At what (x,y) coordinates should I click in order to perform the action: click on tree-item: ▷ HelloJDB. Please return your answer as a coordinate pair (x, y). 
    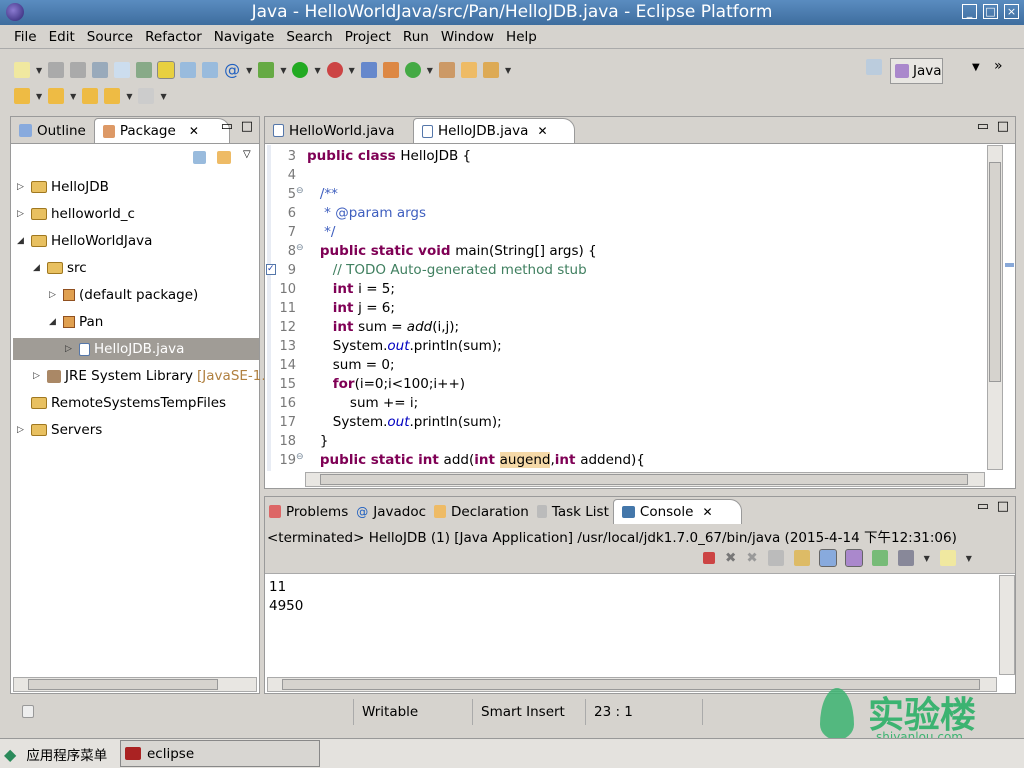
    Looking at the image, I should click on (63, 187).